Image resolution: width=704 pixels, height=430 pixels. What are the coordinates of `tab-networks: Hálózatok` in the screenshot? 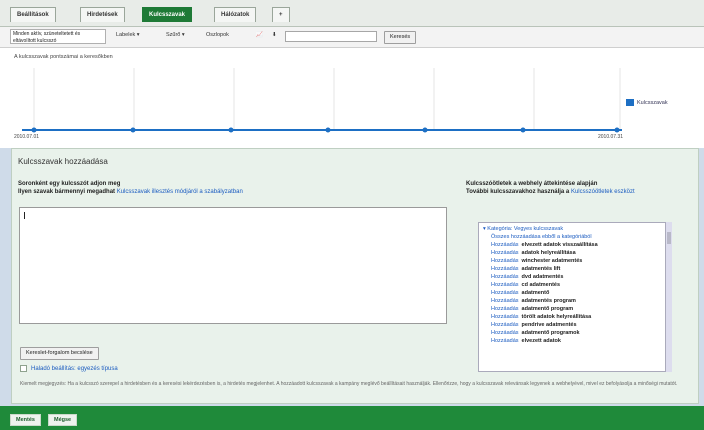 It's located at (235, 14).